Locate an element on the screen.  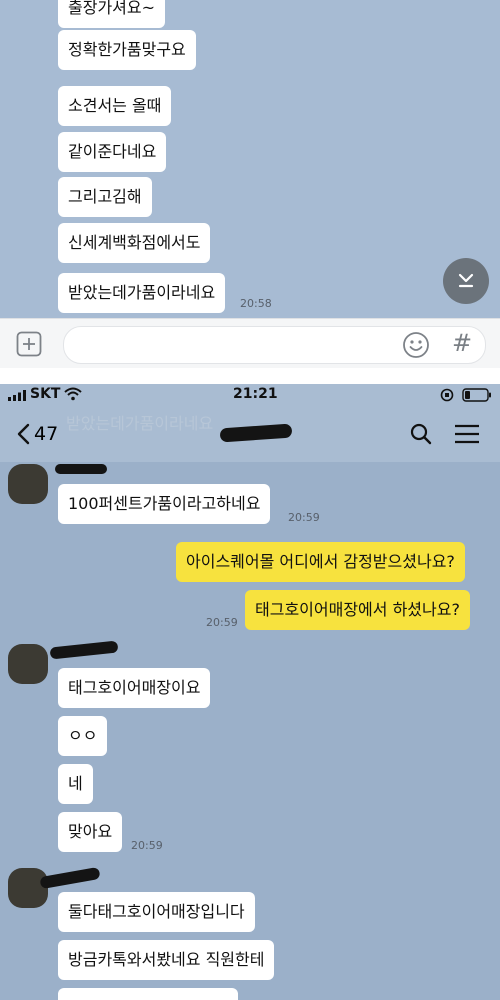
my-message-bubble: 아이스퀘어몰 어디에서 감정받으셨나요? is located at coordinates (320, 562).